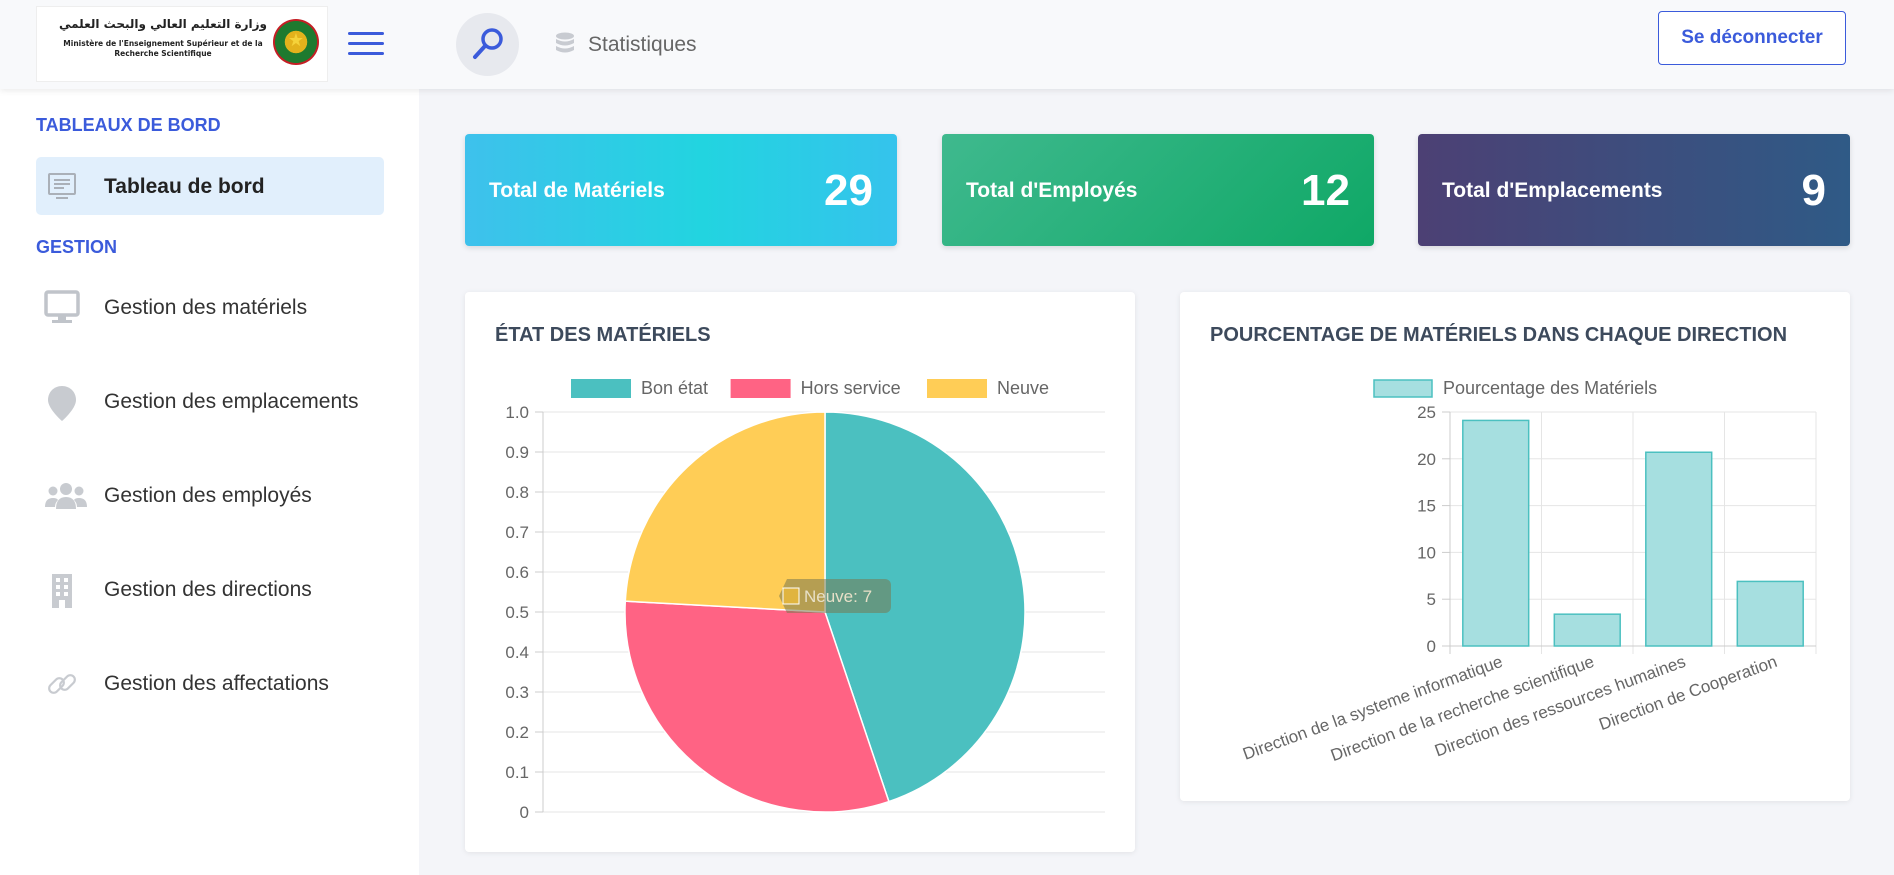  I want to click on logout-button: Se déconnecter, so click(1752, 38).